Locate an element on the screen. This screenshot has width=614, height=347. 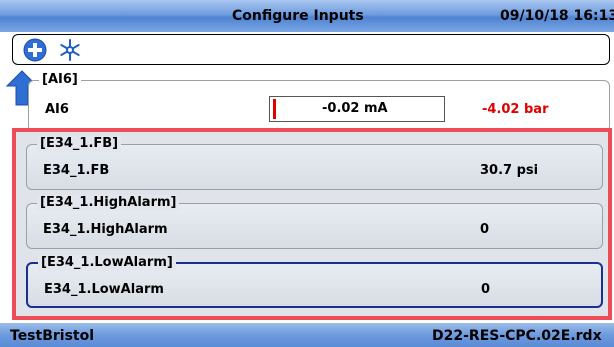
status-file-name: D22-RES-CPC.02E.rdx is located at coordinates (517, 336).